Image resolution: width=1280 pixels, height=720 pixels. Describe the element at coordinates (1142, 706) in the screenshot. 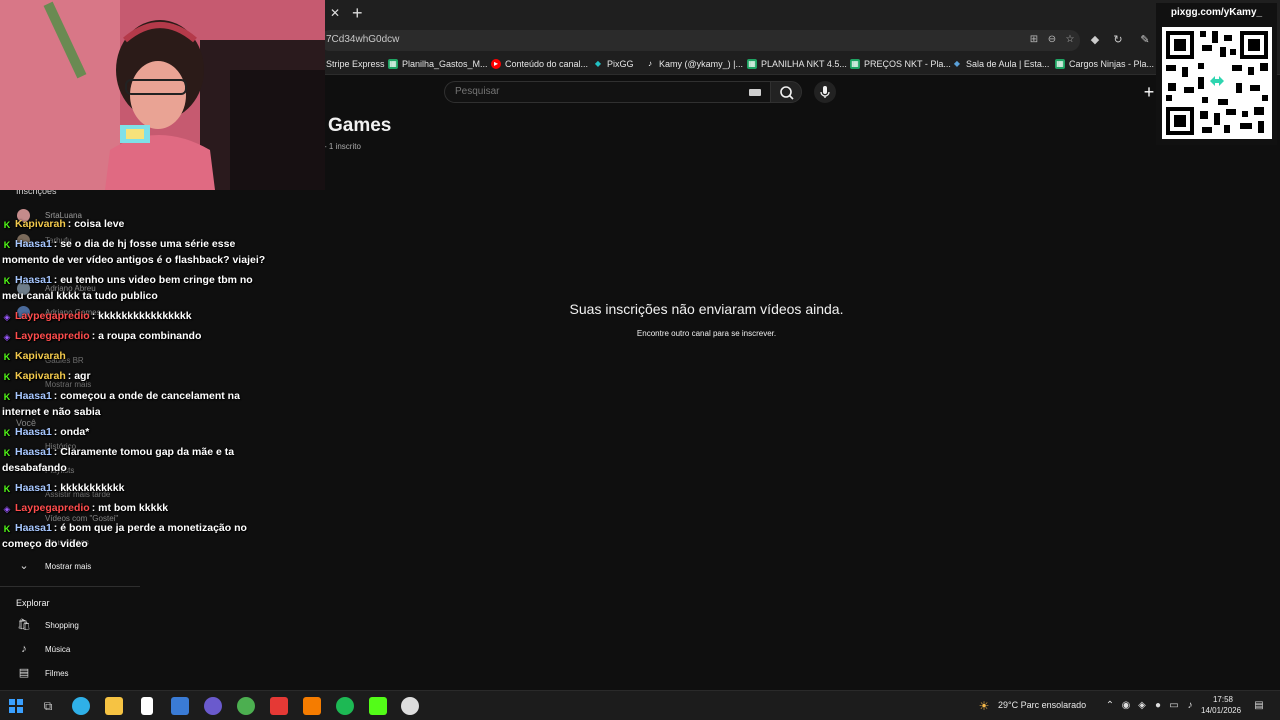

I see `tray-app-icon: ◈` at that location.